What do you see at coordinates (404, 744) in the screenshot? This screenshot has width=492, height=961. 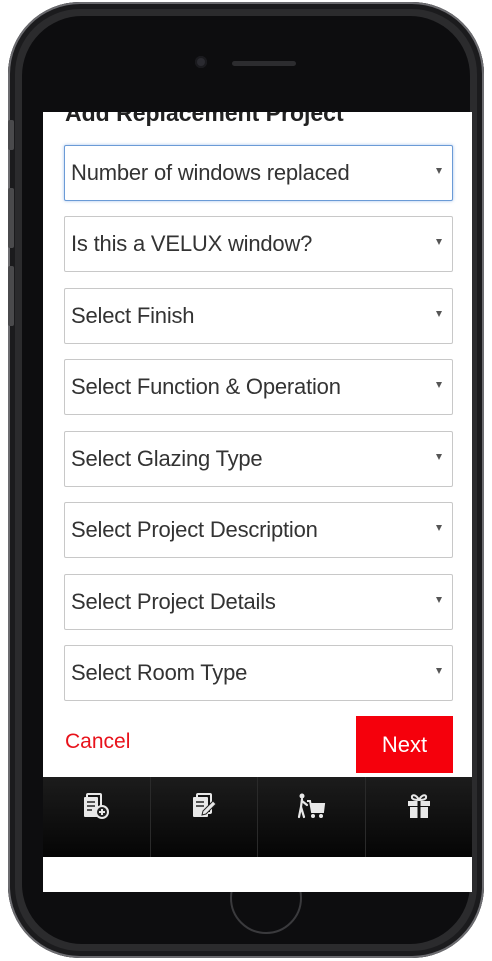 I see `next-button: Next` at bounding box center [404, 744].